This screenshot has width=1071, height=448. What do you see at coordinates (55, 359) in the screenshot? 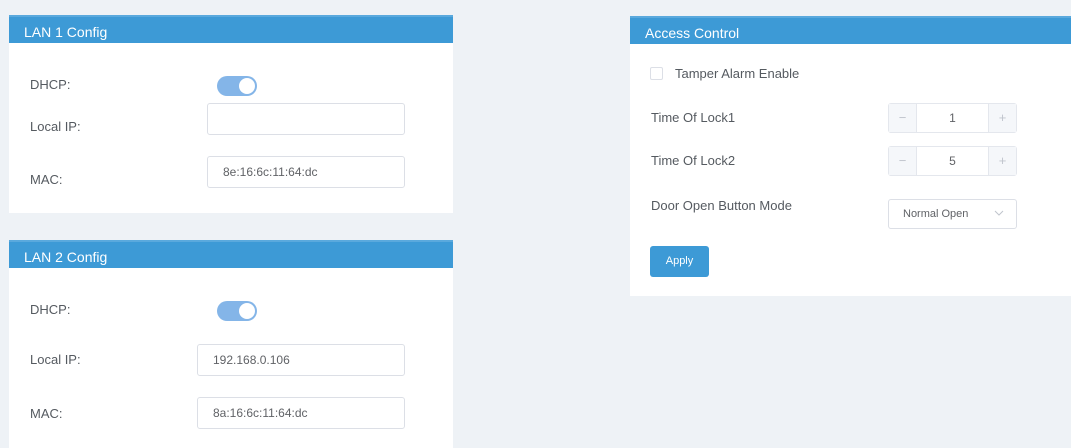
I see `lan2-local-ip-label: Local IP:` at bounding box center [55, 359].